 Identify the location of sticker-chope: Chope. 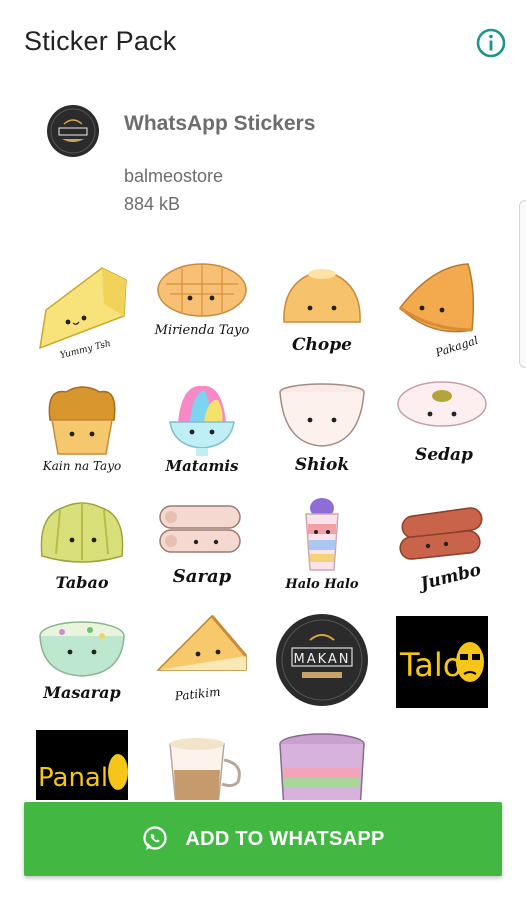
(322, 310).